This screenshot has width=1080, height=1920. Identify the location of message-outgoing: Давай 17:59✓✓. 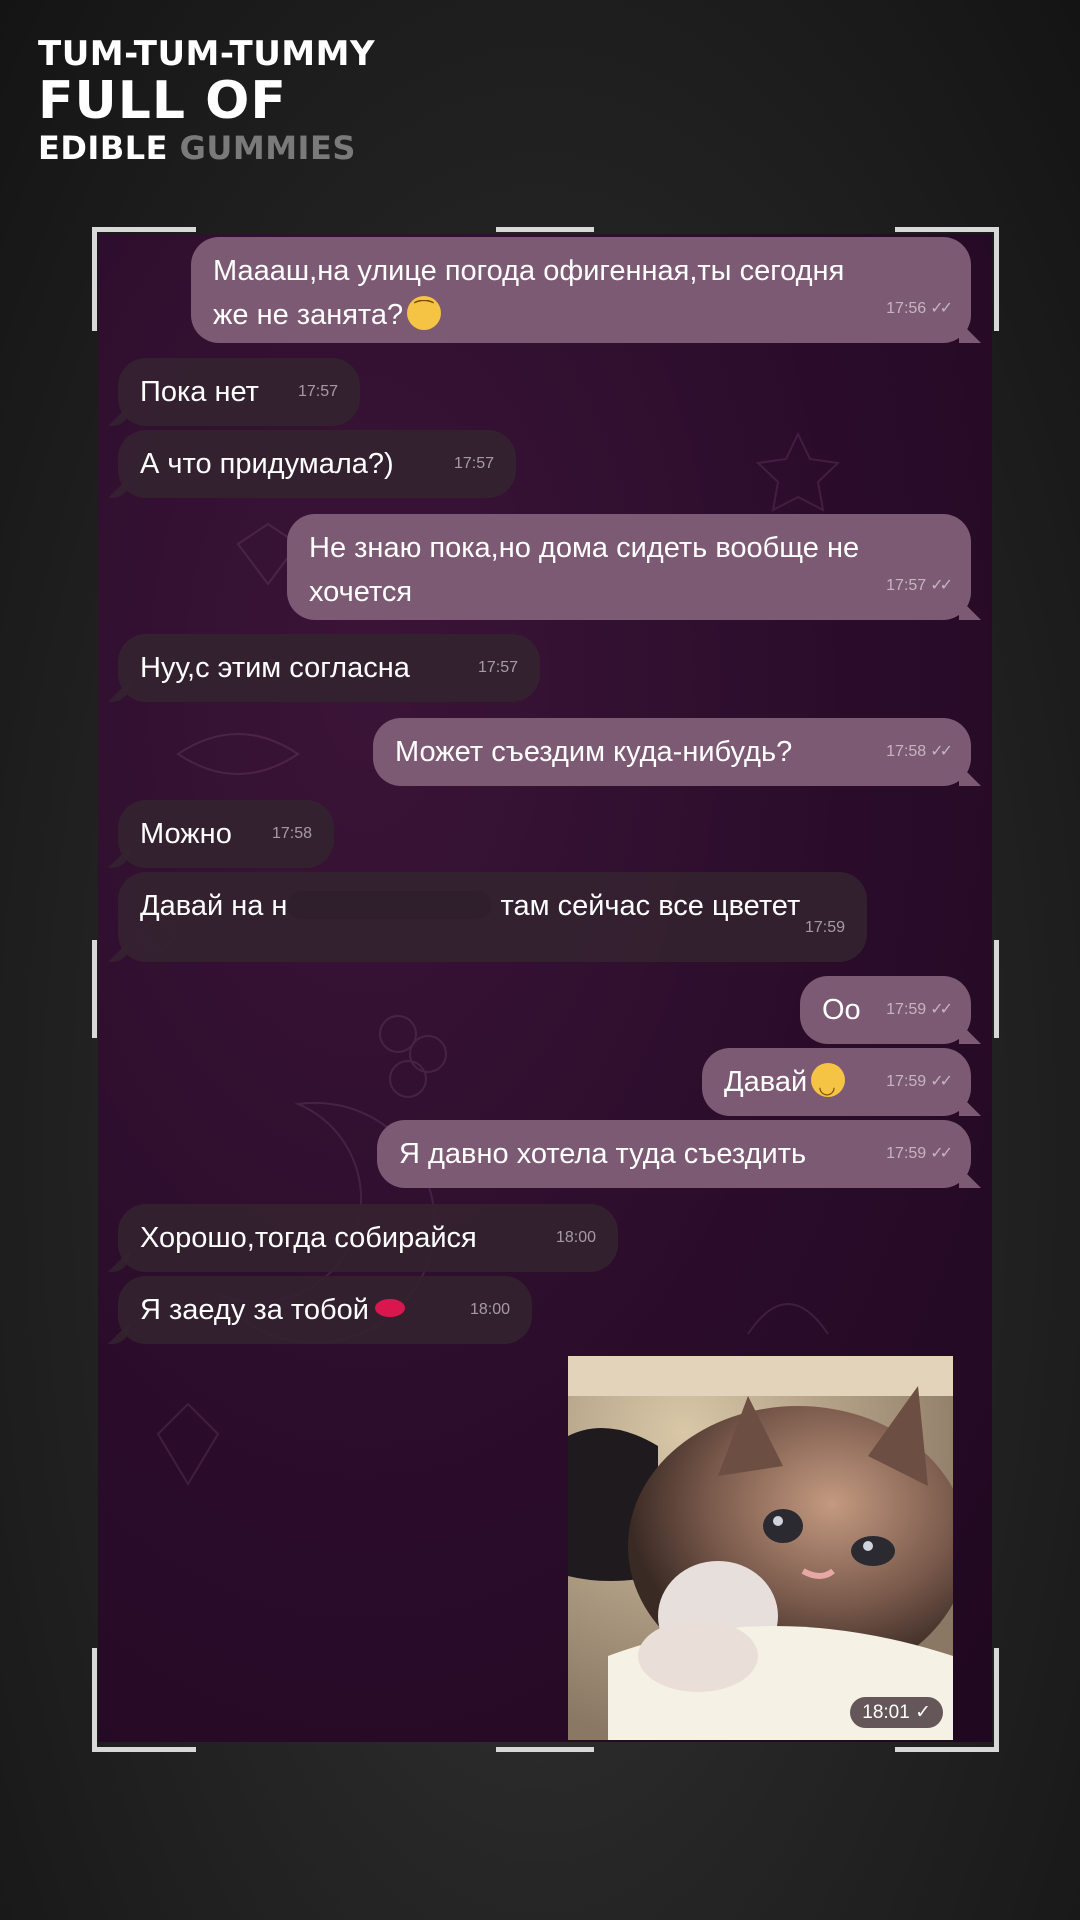
(836, 1082).